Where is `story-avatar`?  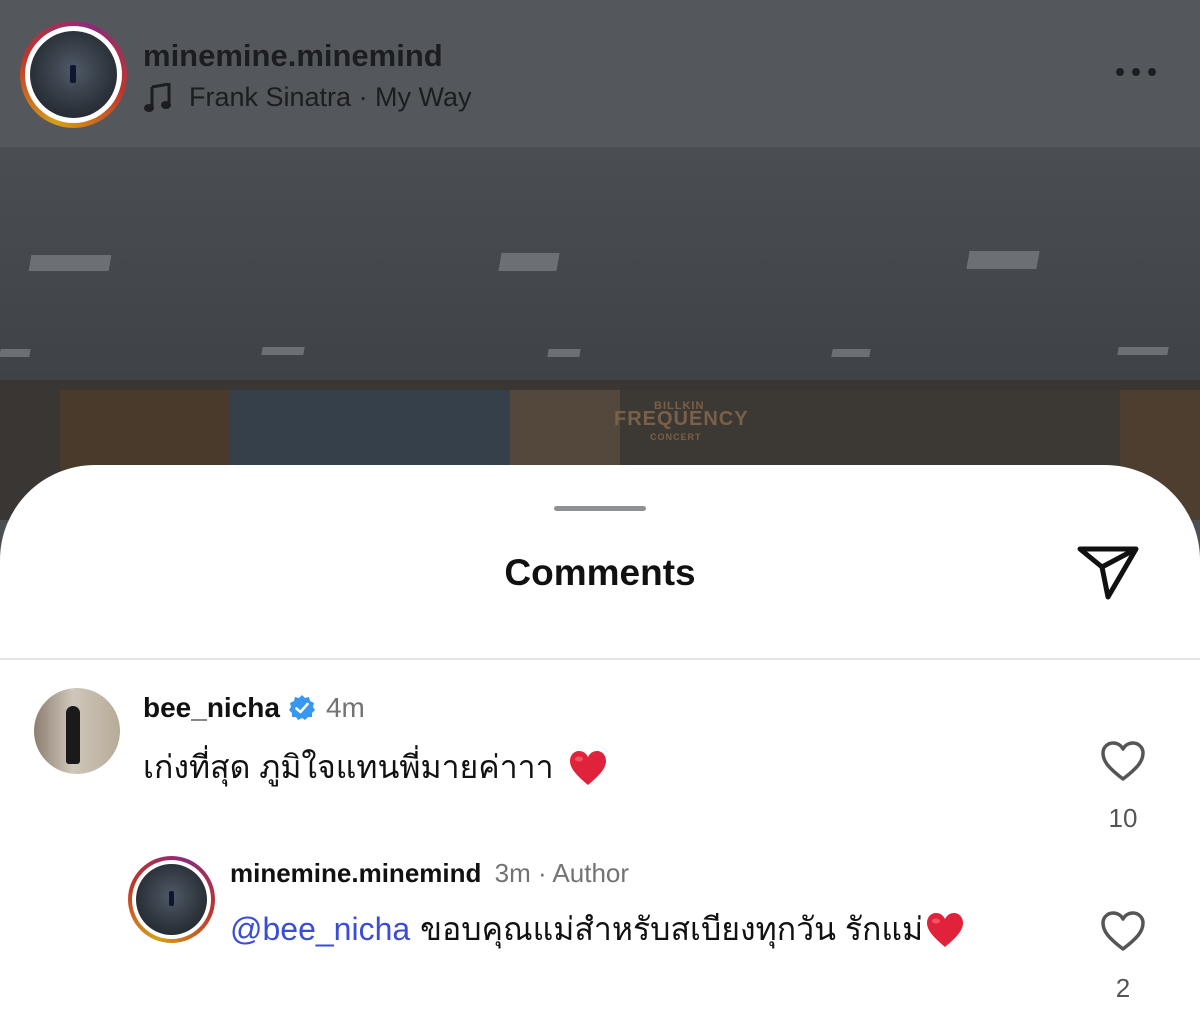
story-avatar is located at coordinates (73, 74).